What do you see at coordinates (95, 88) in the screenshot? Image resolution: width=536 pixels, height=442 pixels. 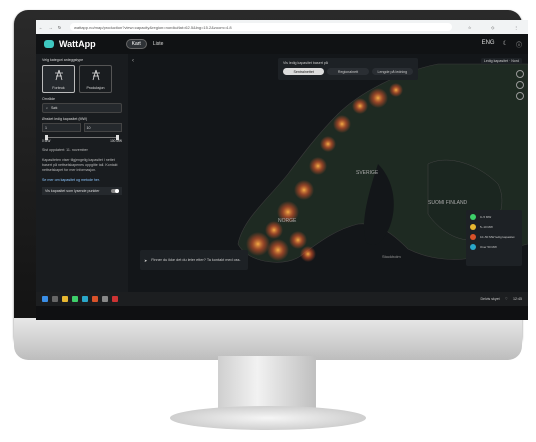 I see `type-label: Produksjon` at bounding box center [95, 88].